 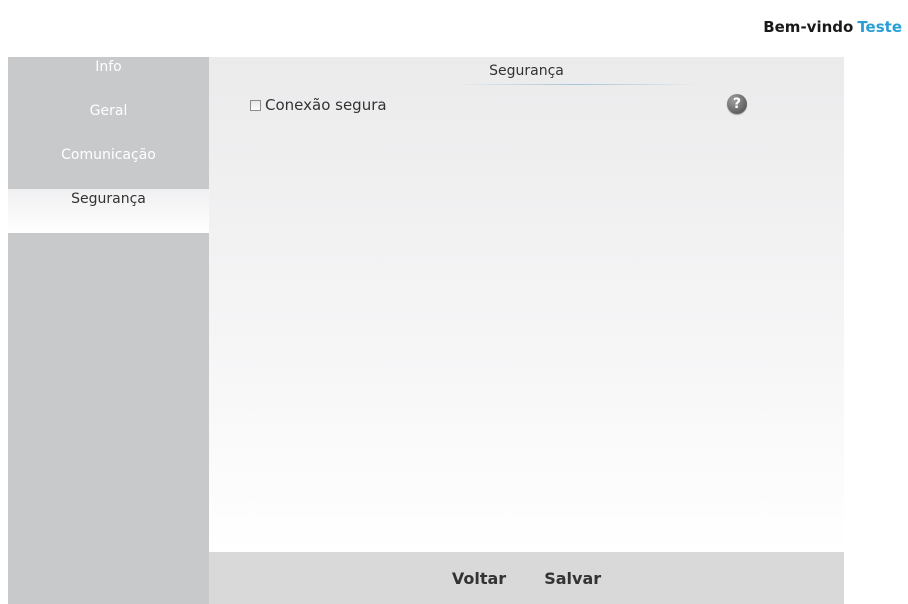 I want to click on secure-connection-checkbox, so click(x=255, y=105).